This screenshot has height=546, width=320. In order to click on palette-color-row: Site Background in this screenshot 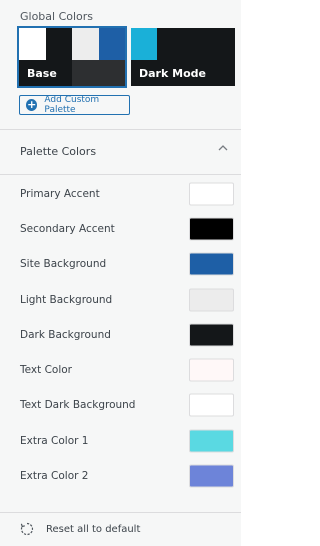, I will do `click(120, 264)`.